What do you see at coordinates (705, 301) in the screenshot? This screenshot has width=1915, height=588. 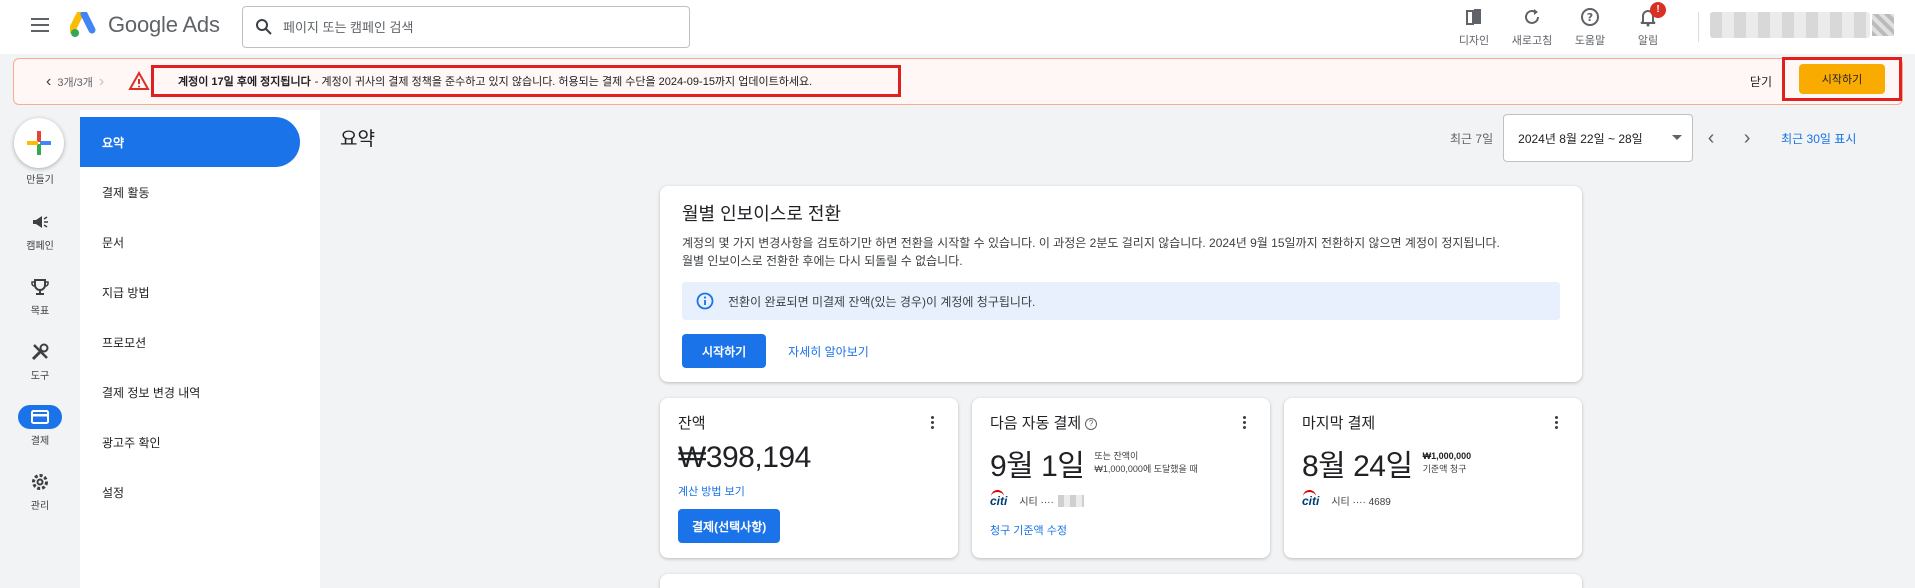 I see `info-icon` at bounding box center [705, 301].